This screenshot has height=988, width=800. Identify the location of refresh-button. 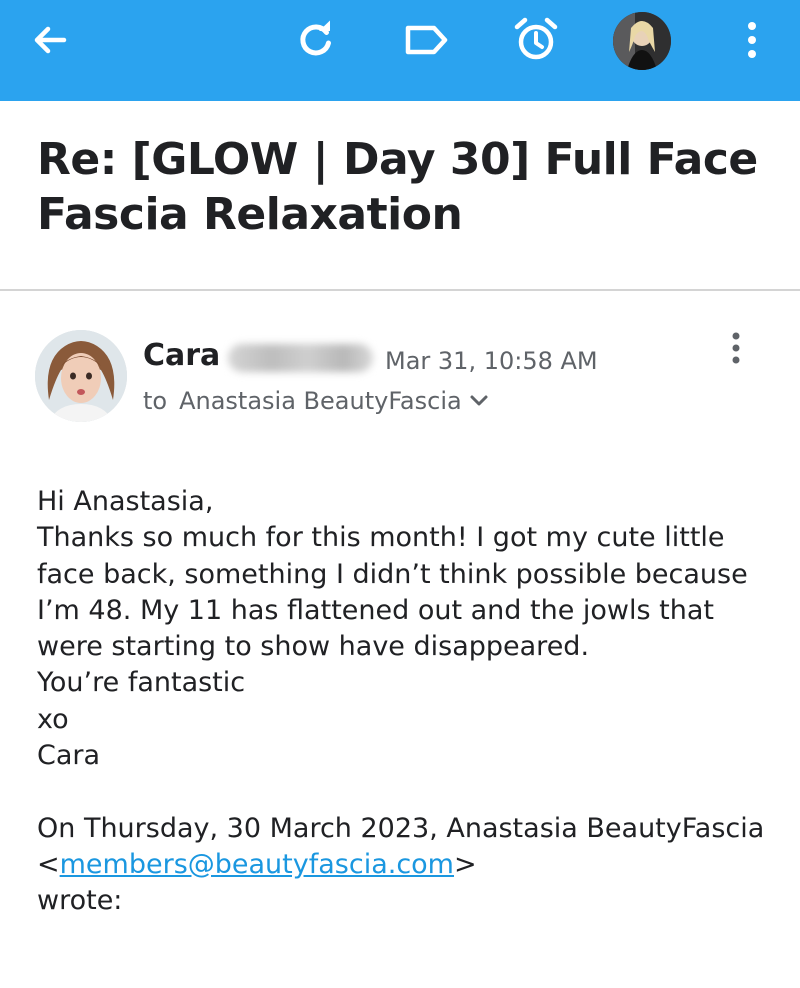
(316, 40).